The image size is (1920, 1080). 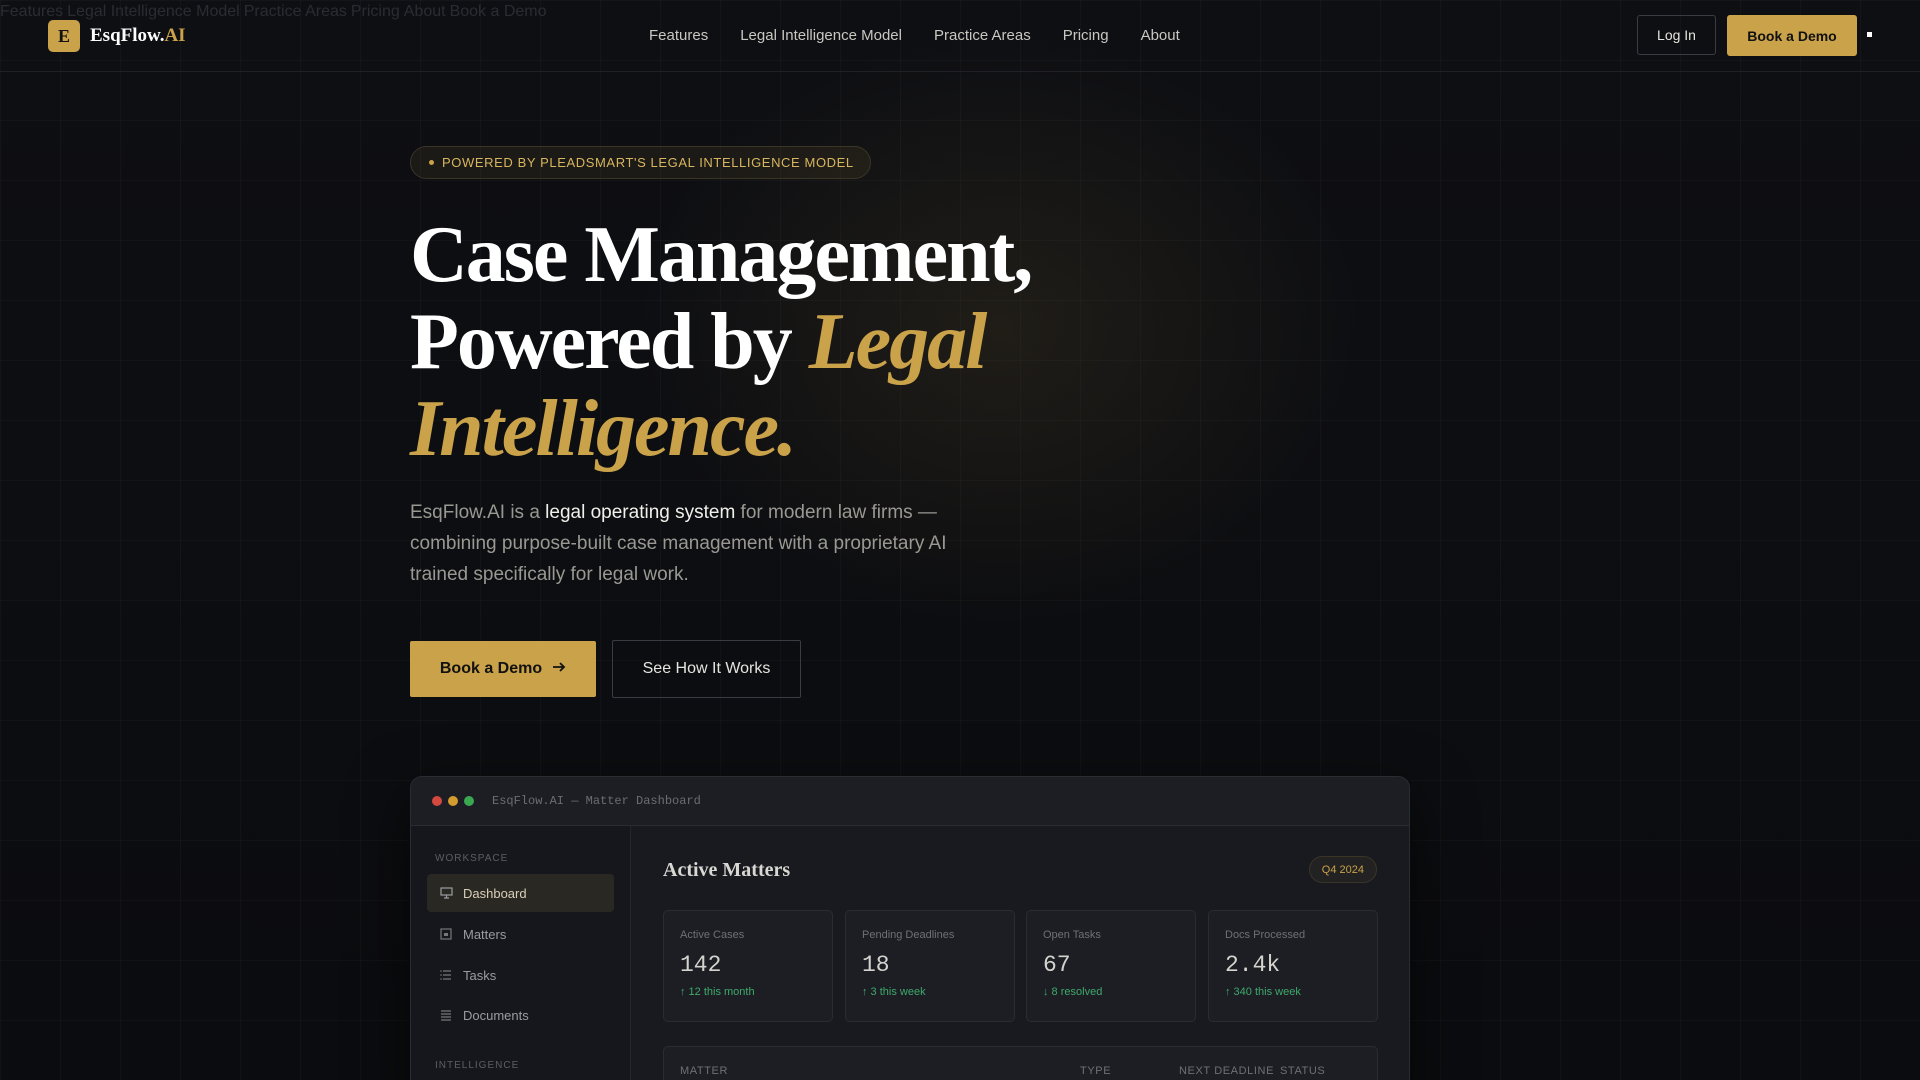 What do you see at coordinates (717, 992) in the screenshot?
I see `stat-delta: ↑ 12 this month` at bounding box center [717, 992].